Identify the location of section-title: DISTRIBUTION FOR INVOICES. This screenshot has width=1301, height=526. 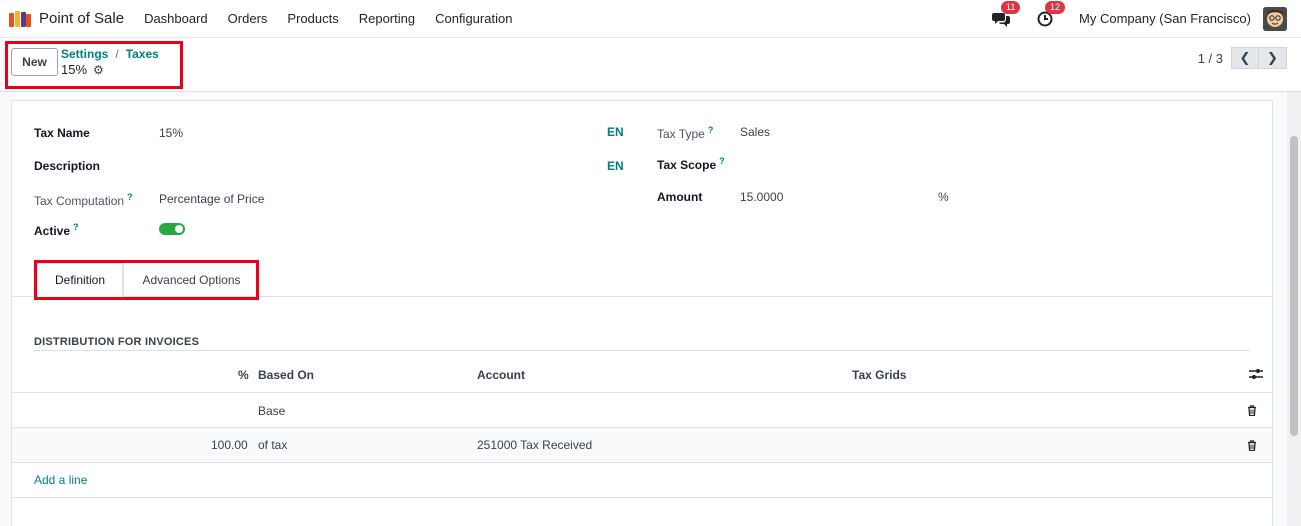
(117, 342).